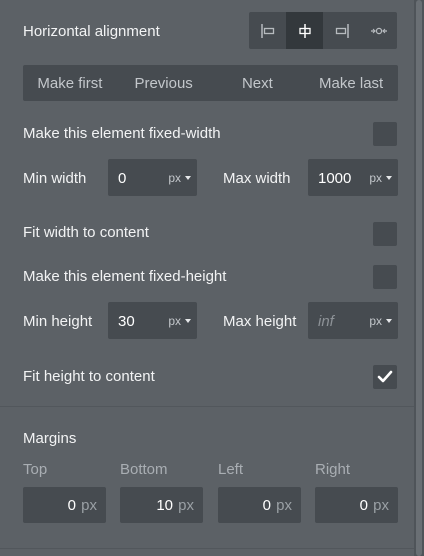  I want to click on align-center-button, so click(304, 30).